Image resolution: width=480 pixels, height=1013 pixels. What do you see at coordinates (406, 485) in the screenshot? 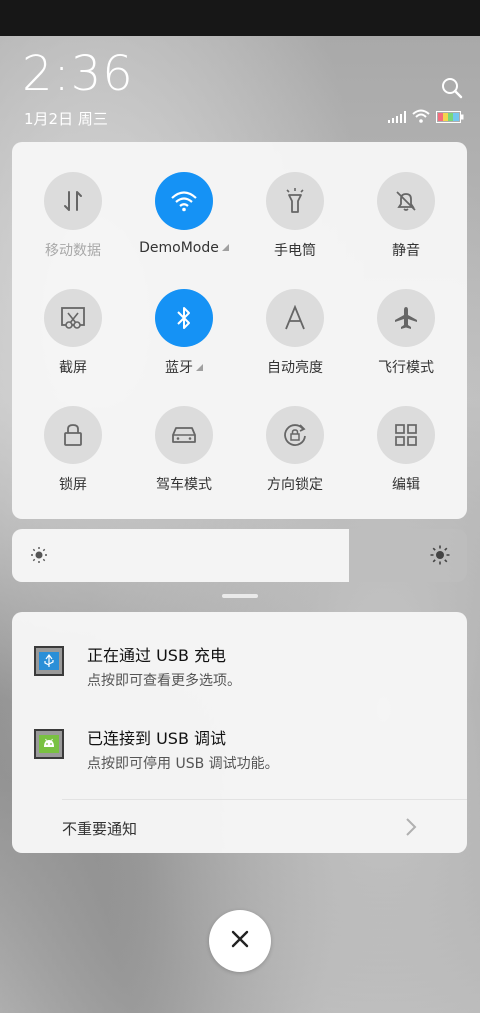
I see `tile-label: 编辑` at bounding box center [406, 485].